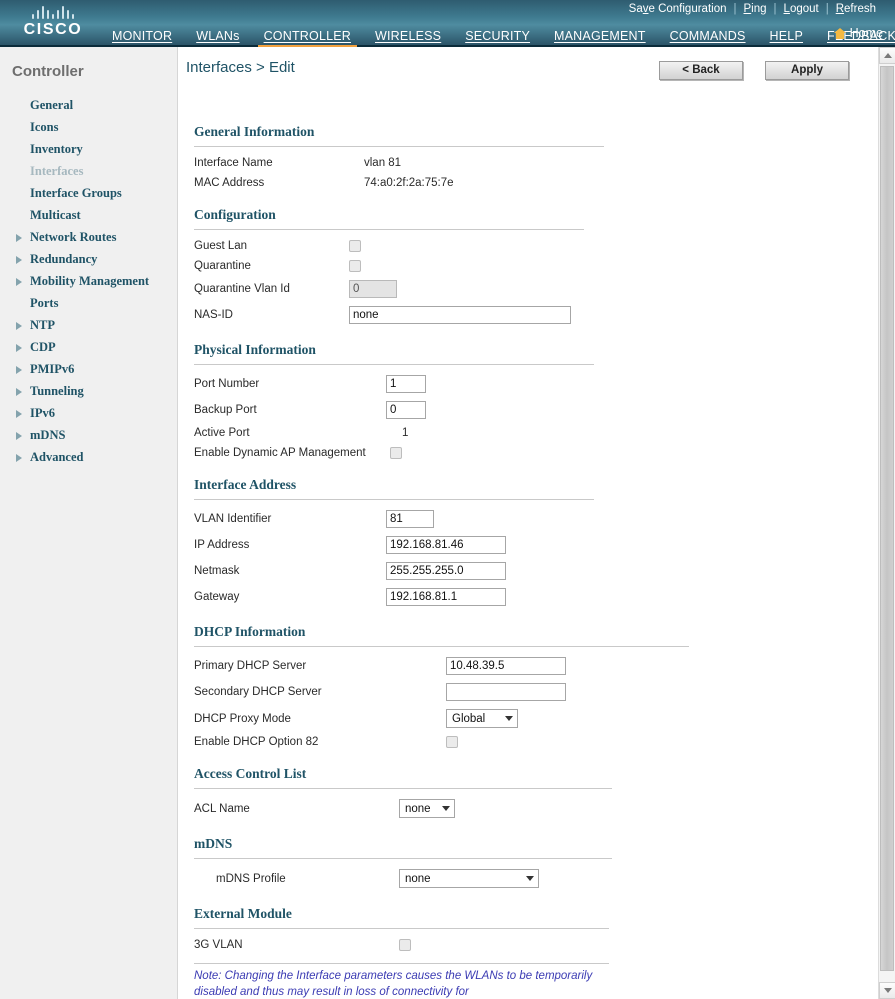 The height and width of the screenshot is (999, 895). I want to click on table-row: 3G VLAN, so click(302, 945).